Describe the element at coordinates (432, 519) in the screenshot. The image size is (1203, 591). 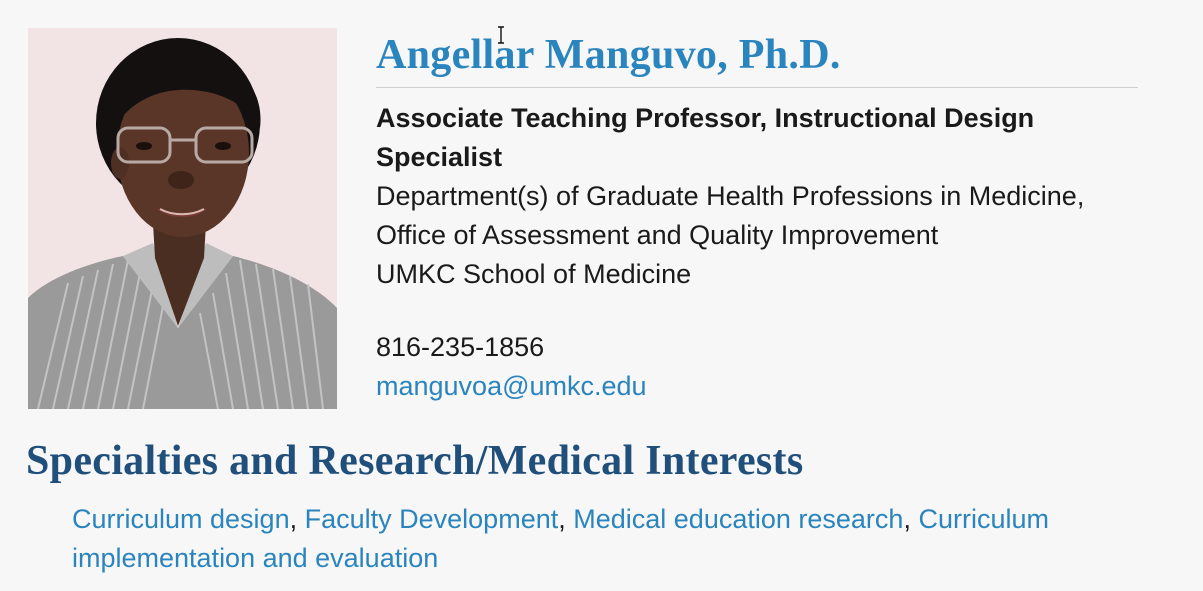
I see `specialty-link-faculty-development: Faculty Development` at that location.